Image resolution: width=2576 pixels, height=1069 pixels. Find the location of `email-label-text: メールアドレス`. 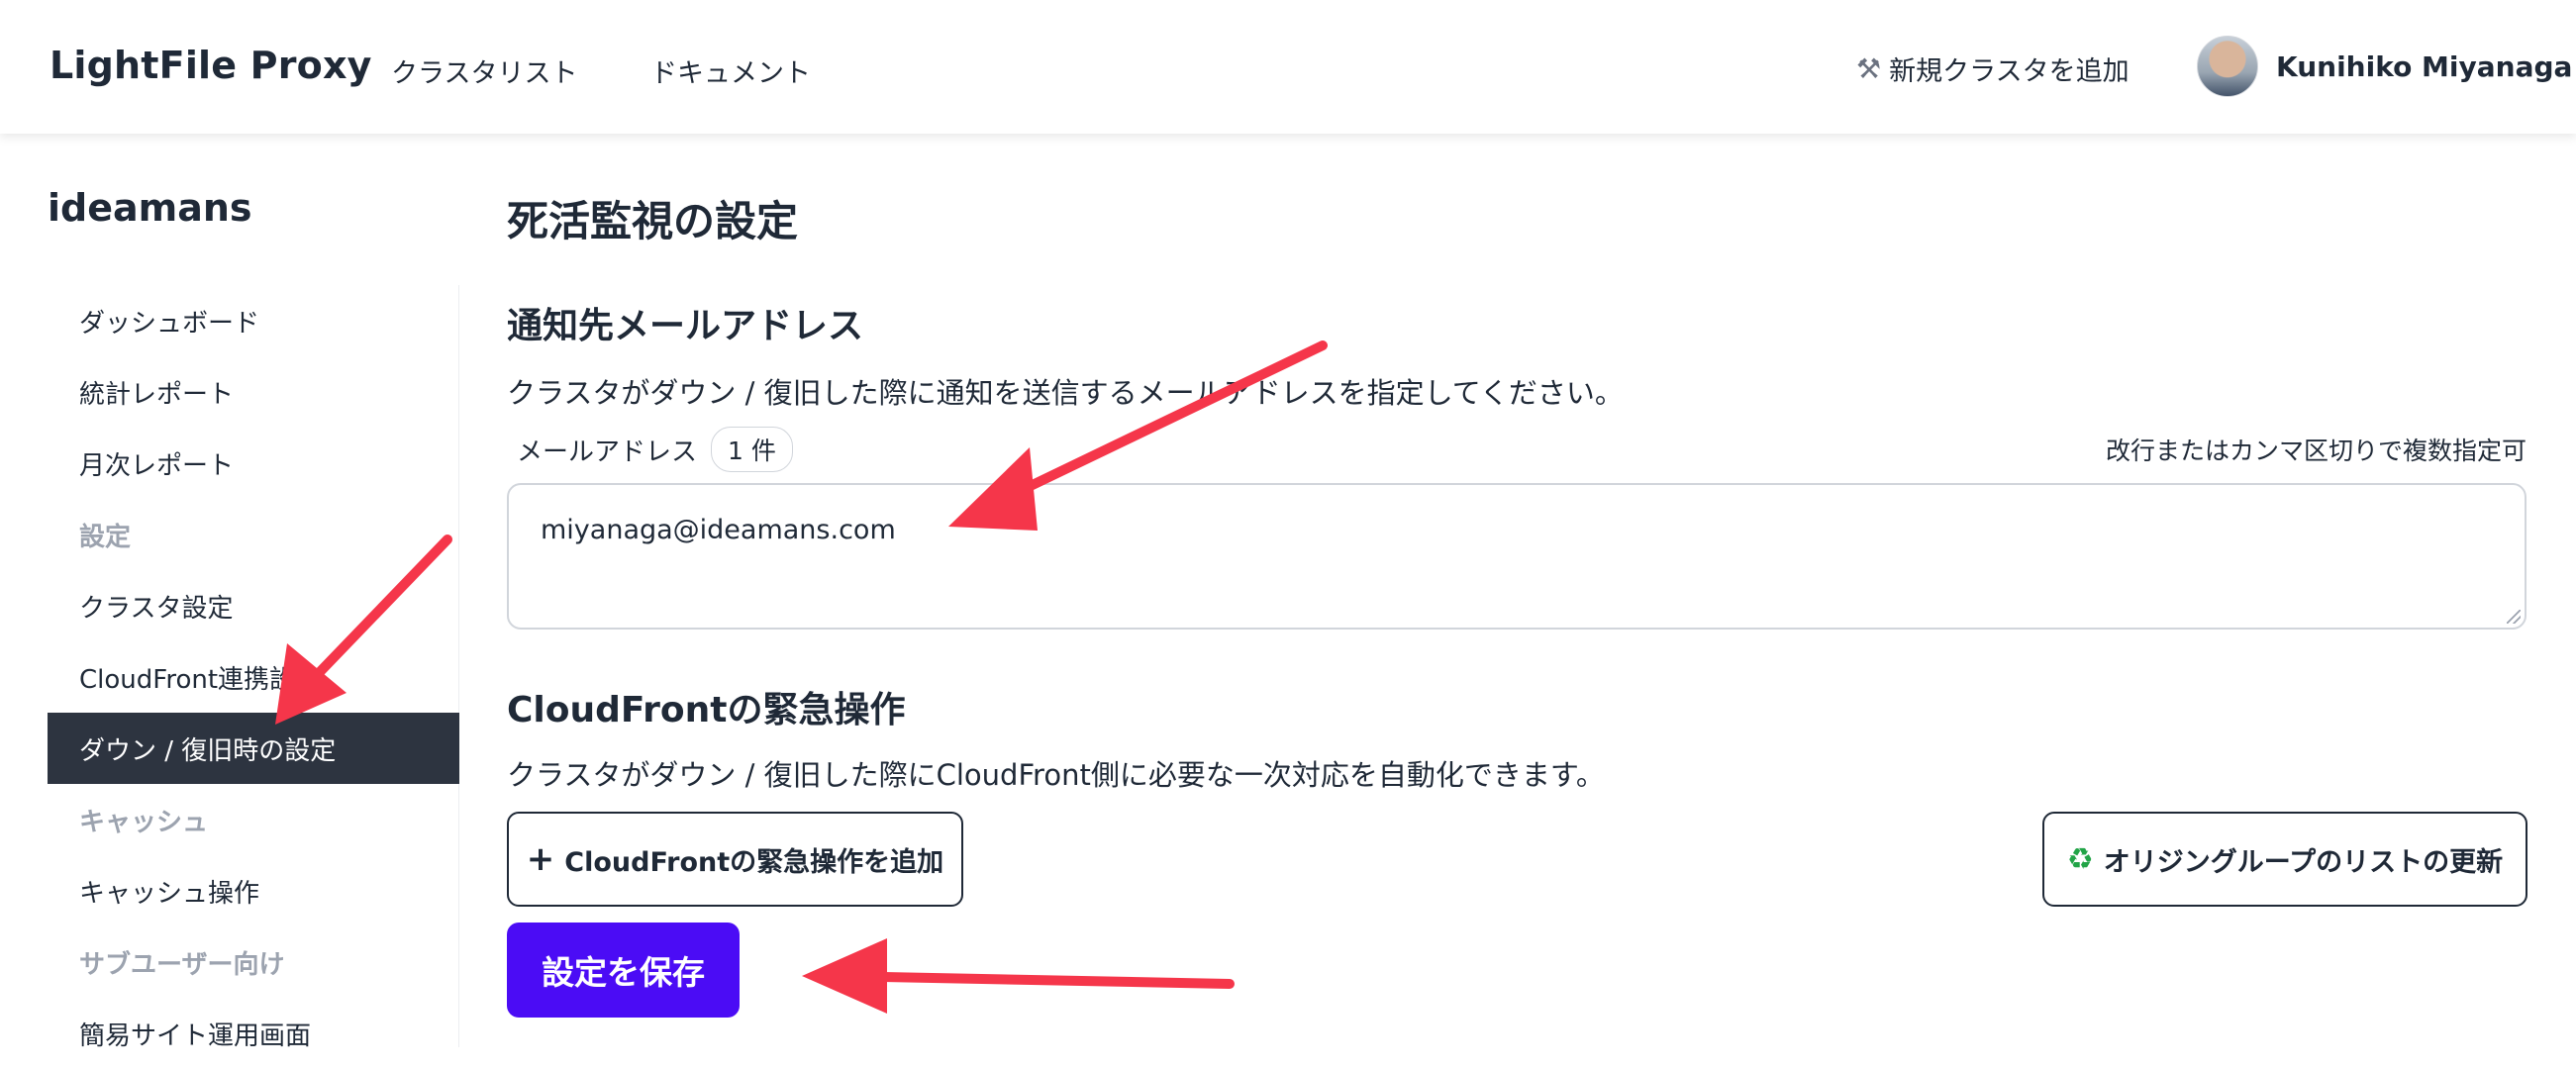

email-label-text: メールアドレス is located at coordinates (607, 452).